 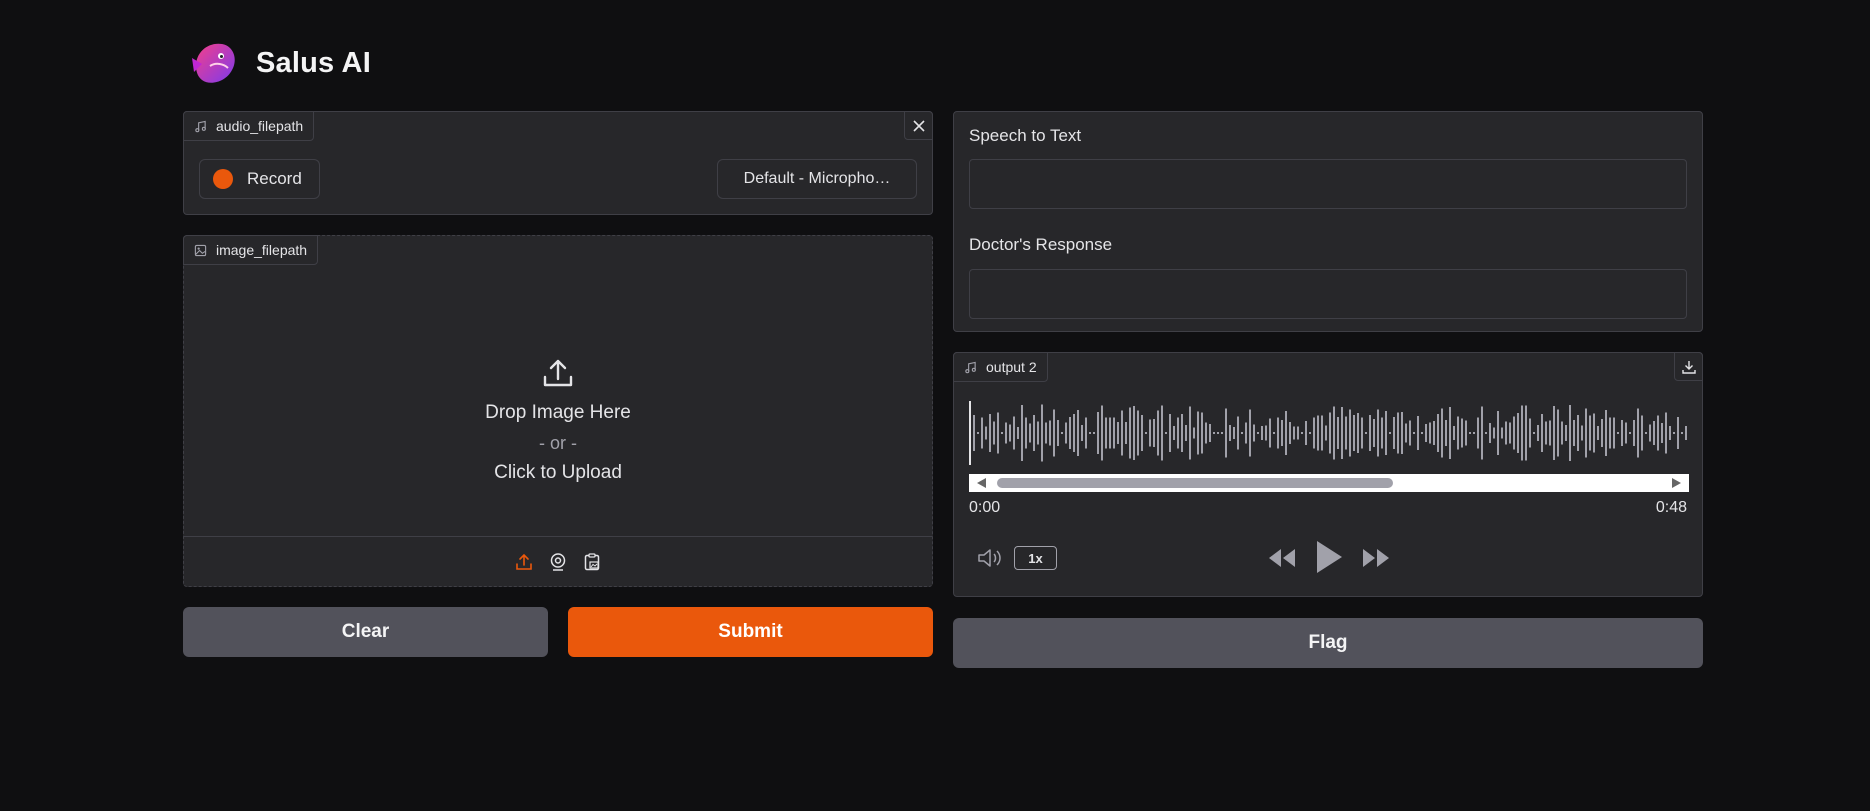 What do you see at coordinates (1676, 483) in the screenshot?
I see `scroll-right-icon` at bounding box center [1676, 483].